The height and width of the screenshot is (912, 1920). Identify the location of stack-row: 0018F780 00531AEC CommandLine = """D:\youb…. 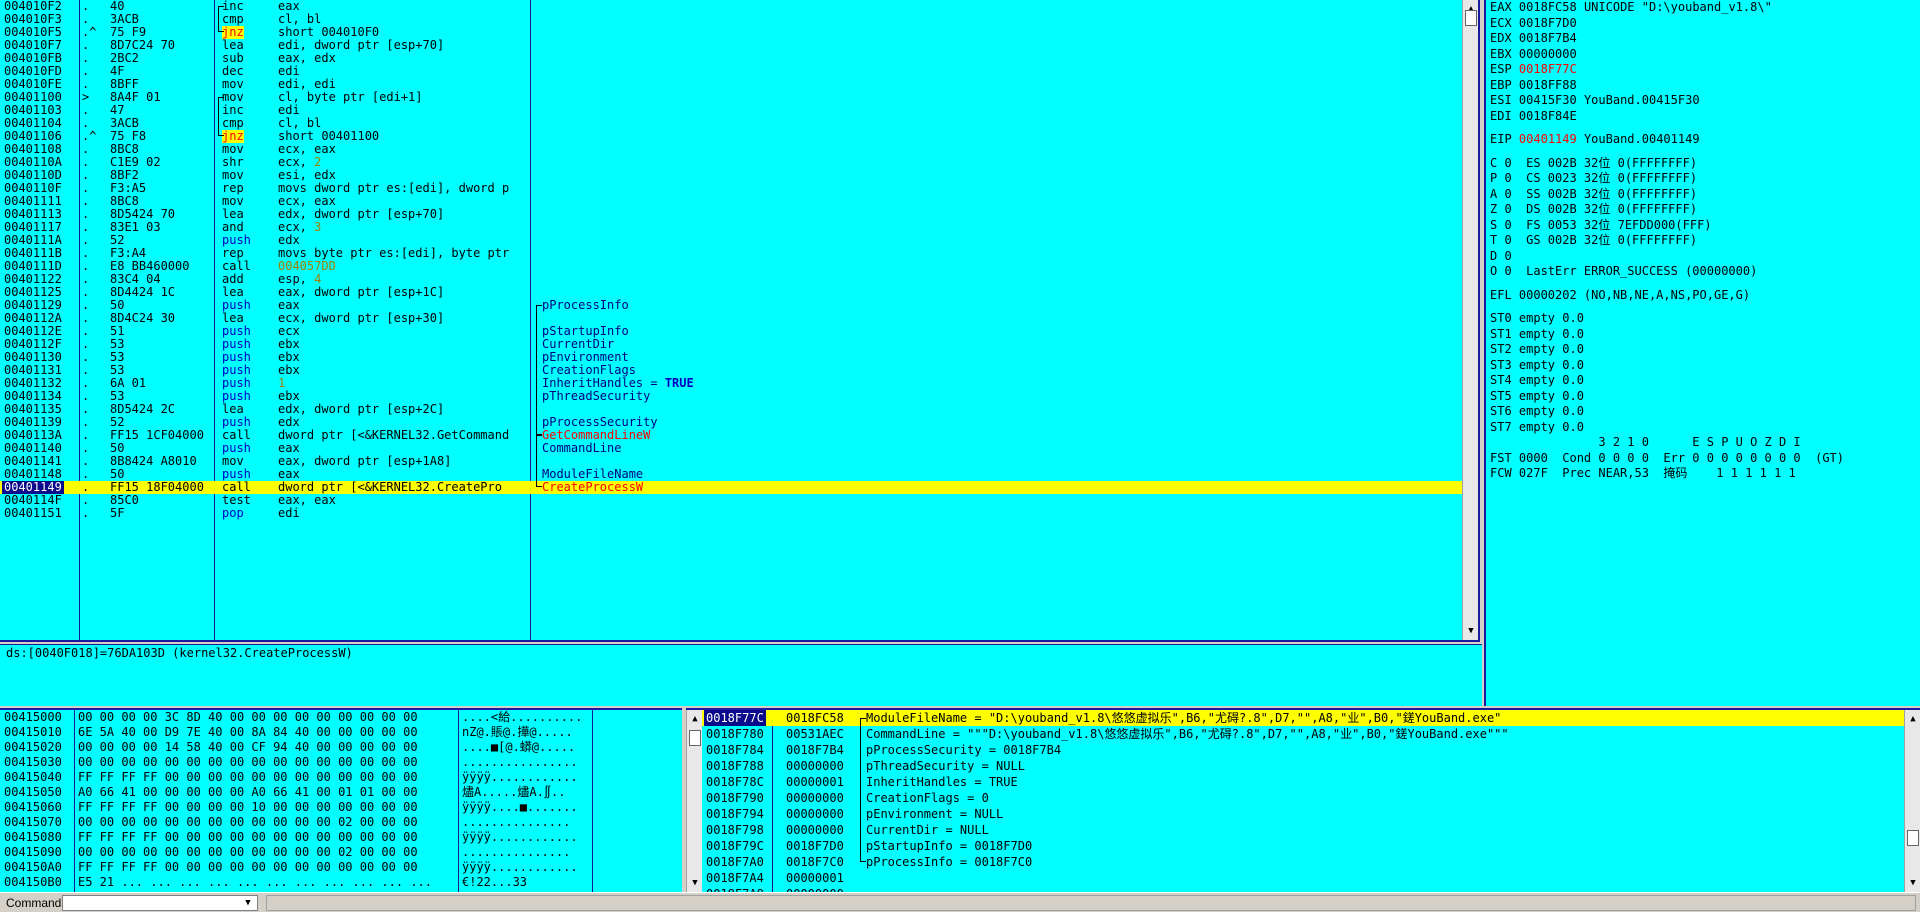
(1303, 734).